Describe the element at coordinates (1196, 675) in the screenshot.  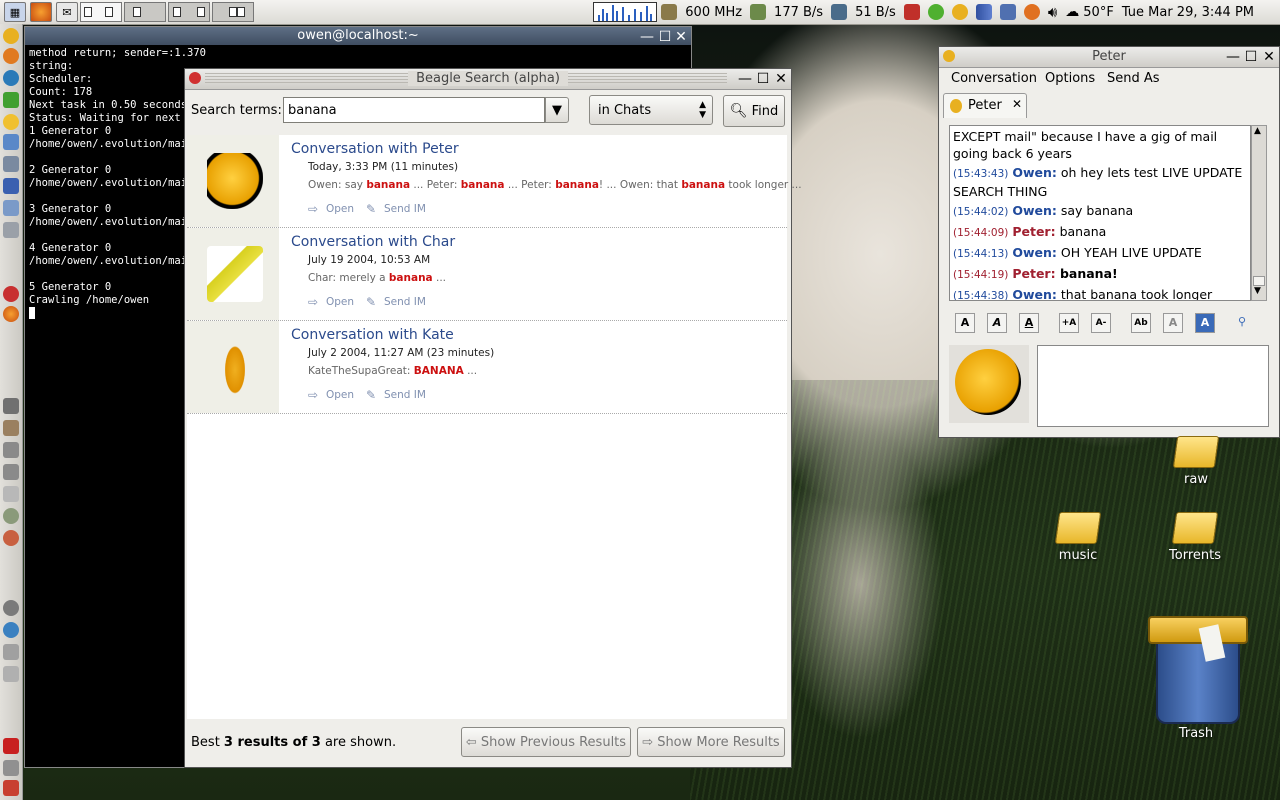
I see `desktop-icon-trash: Trash` at that location.